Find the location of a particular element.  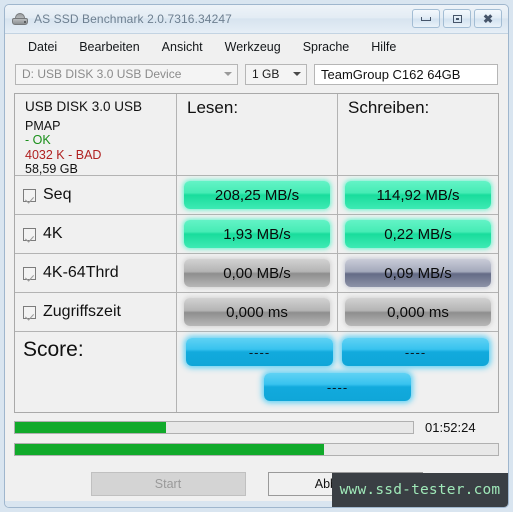

minimize-button is located at coordinates (426, 18).